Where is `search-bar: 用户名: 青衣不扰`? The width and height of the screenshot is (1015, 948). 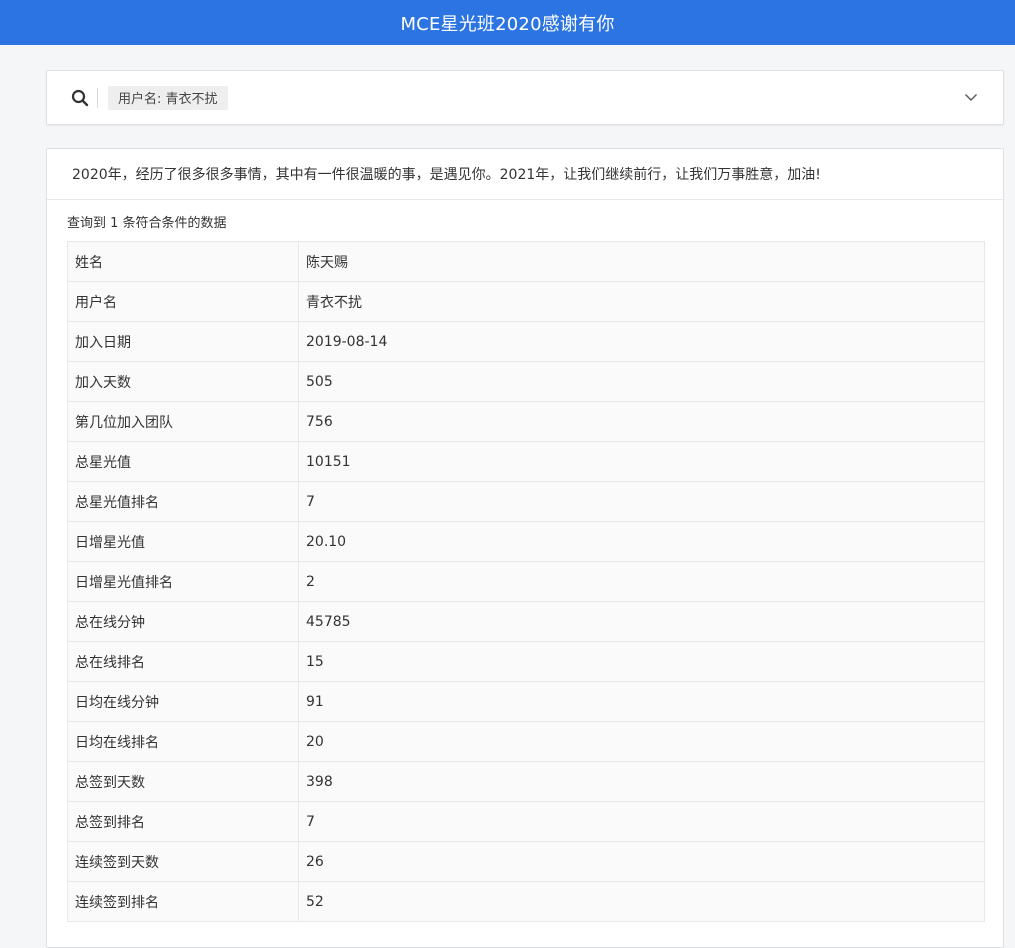 search-bar: 用户名: 青衣不扰 is located at coordinates (525, 97).